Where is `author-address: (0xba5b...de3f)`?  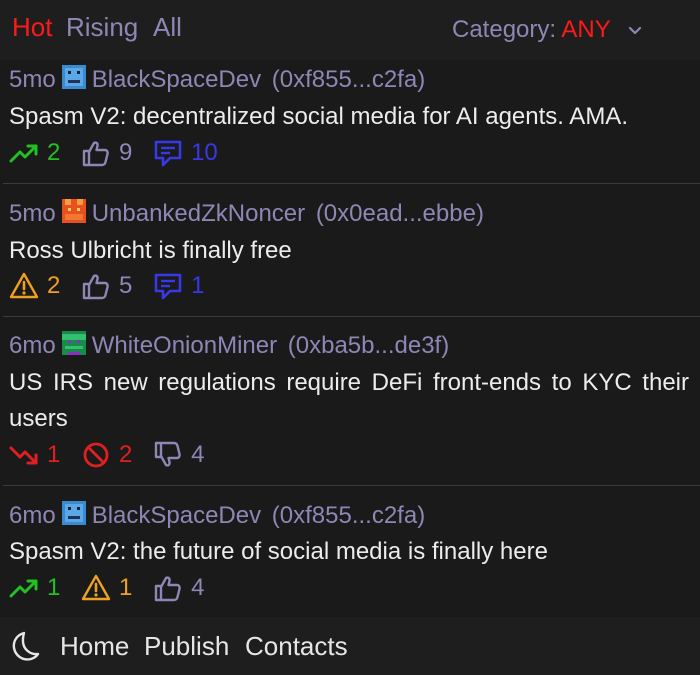 author-address: (0xba5b...de3f) is located at coordinates (368, 345).